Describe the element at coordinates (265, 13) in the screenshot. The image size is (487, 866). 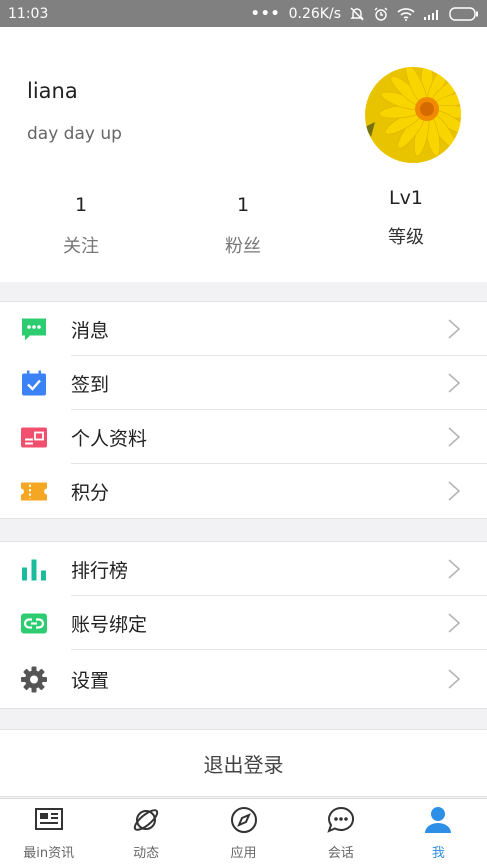
I see `more-dots-icon: •••` at that location.